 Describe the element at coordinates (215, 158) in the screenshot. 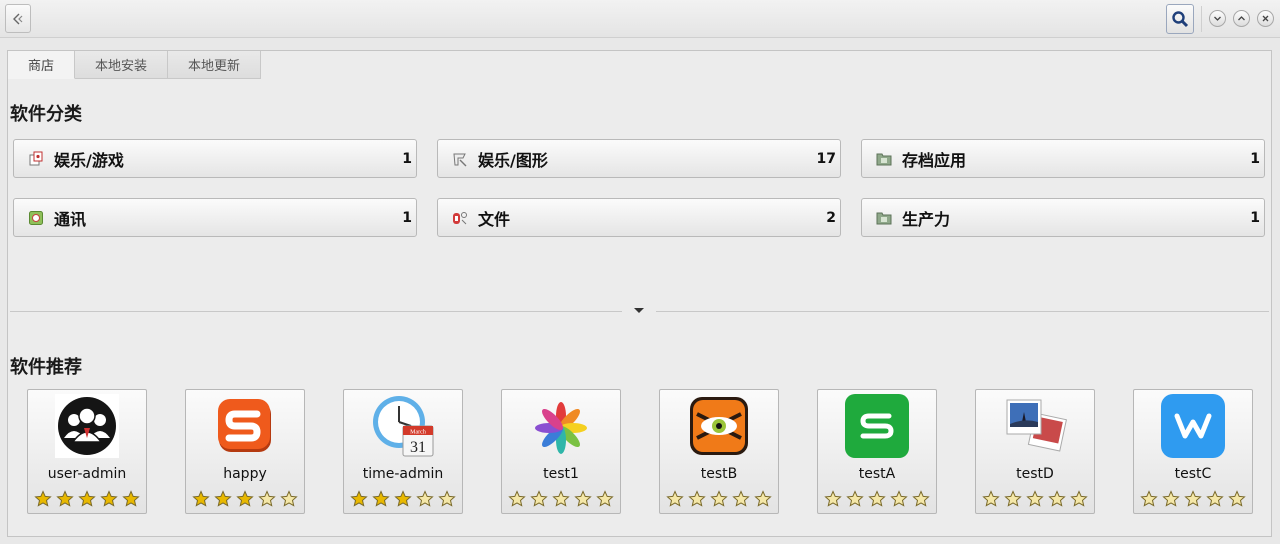

I see `category-games: 娱乐/游戏 1` at that location.